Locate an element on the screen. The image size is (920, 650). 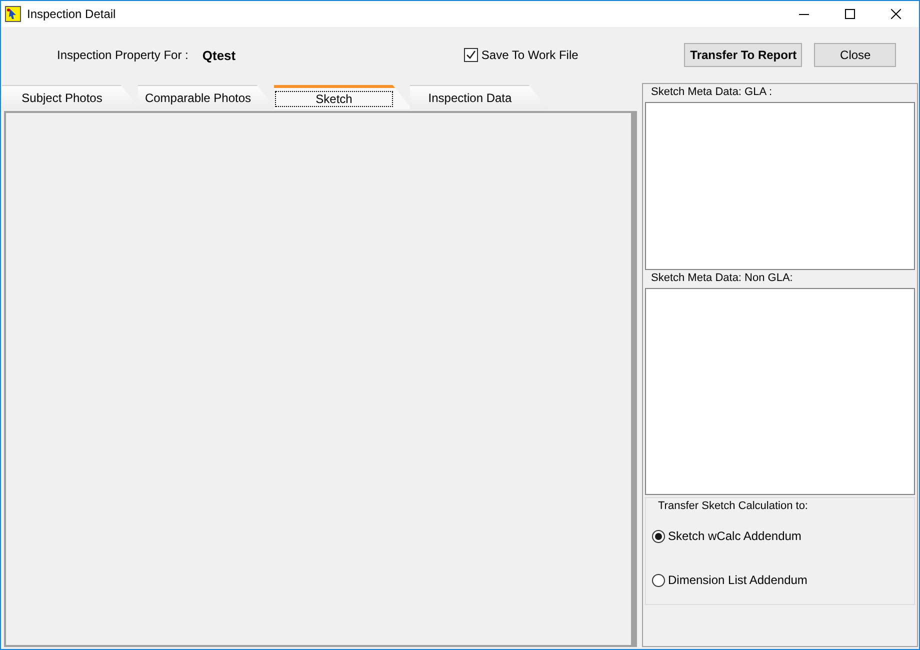
tab: Subject Photos is located at coordinates (71, 97).